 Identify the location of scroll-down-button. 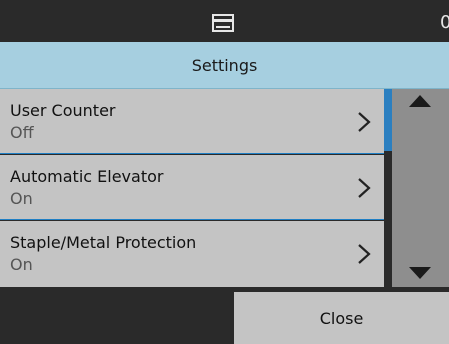
(420, 237).